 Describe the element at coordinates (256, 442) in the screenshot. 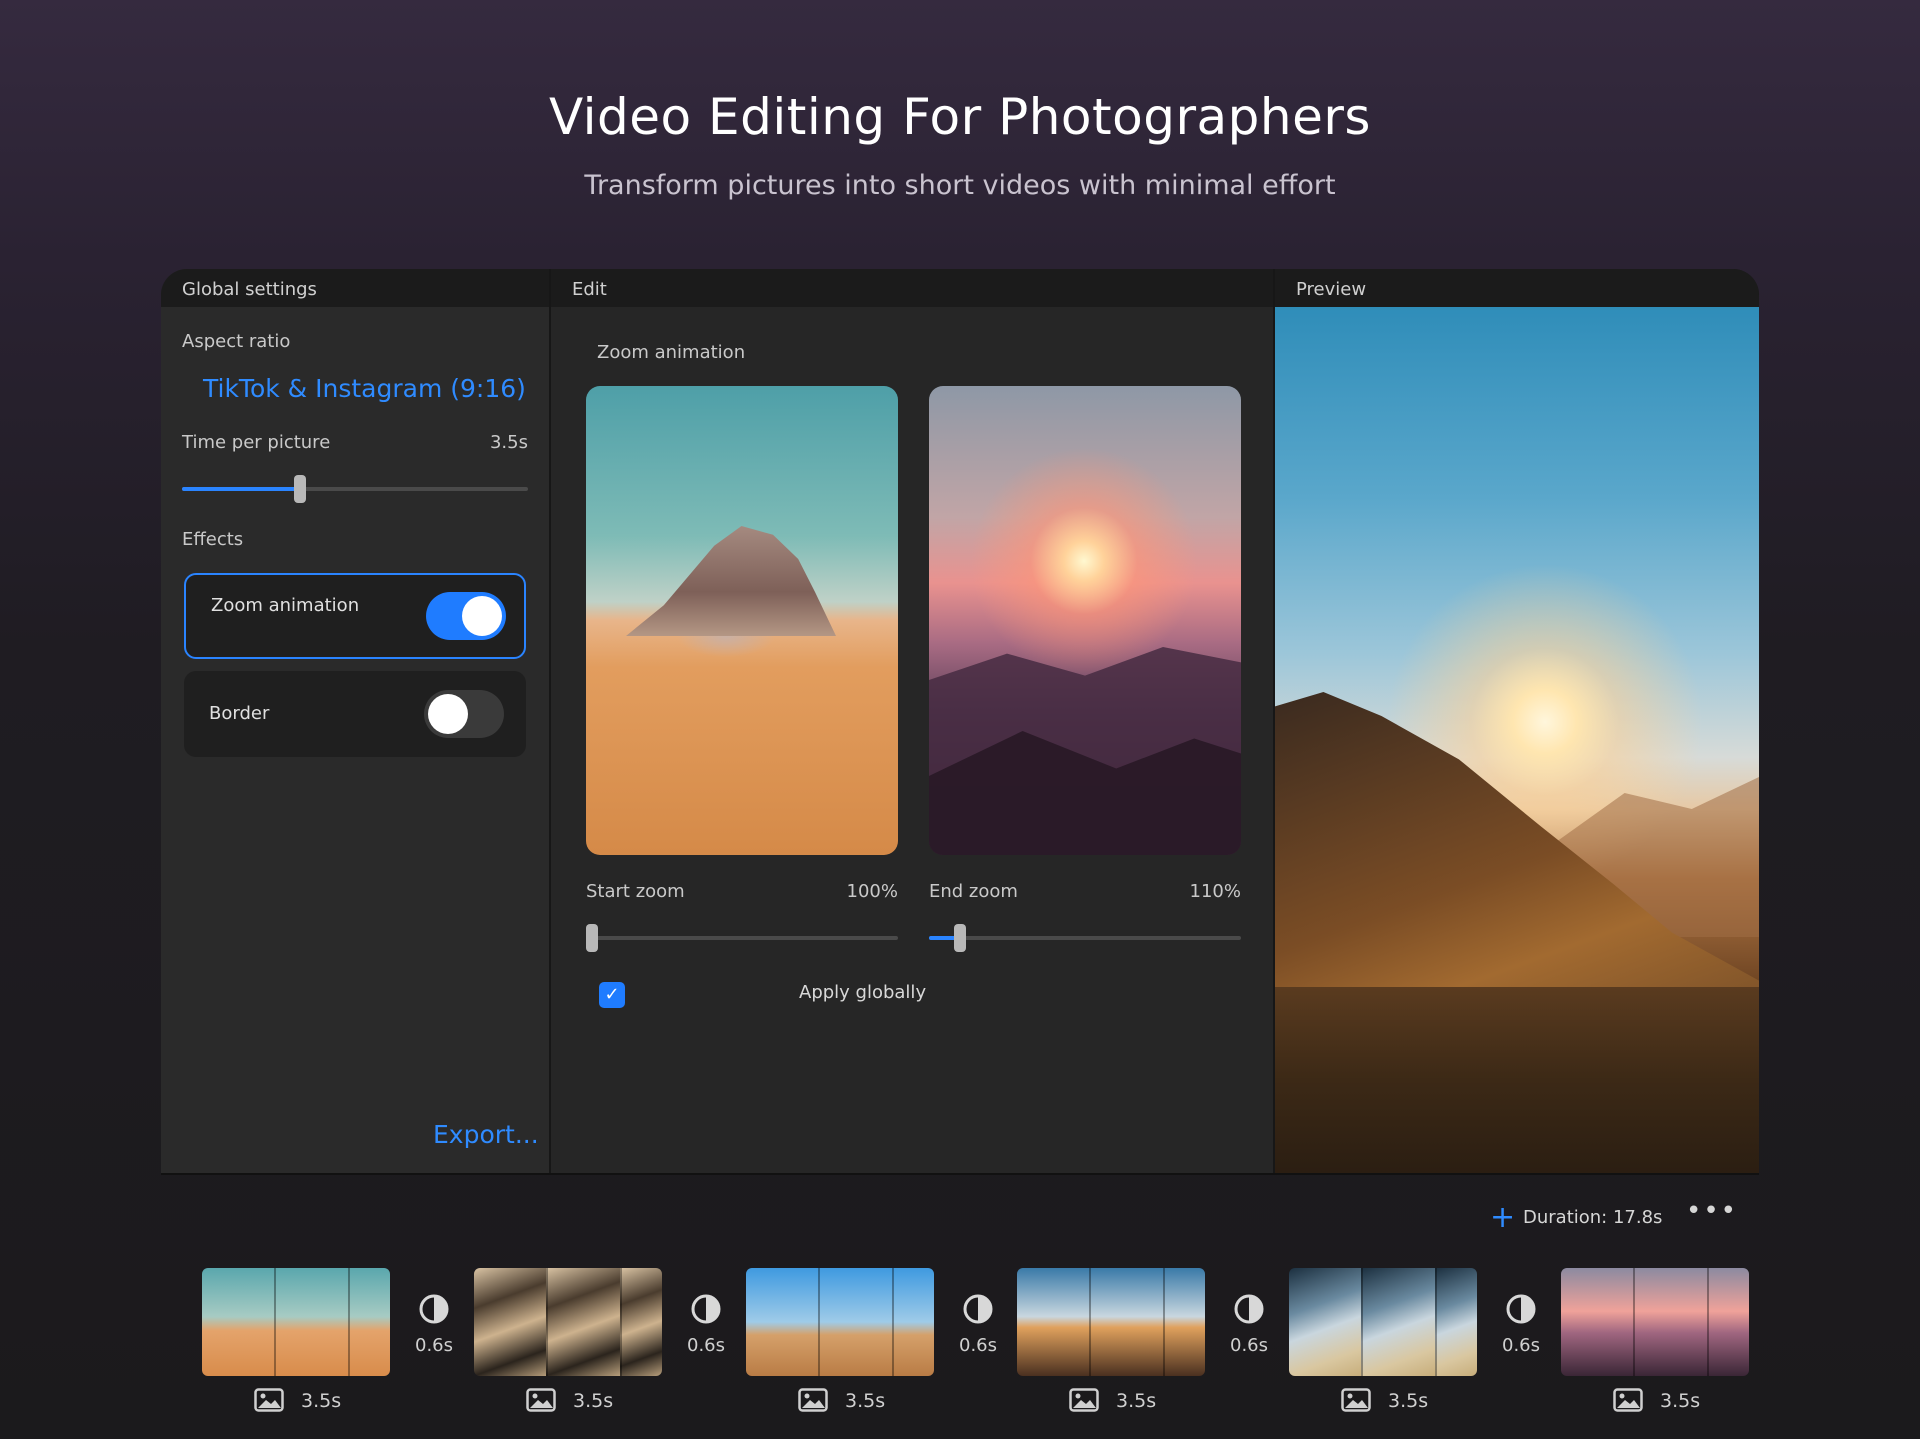

I see `time-per-picture-label: Time per picture` at that location.